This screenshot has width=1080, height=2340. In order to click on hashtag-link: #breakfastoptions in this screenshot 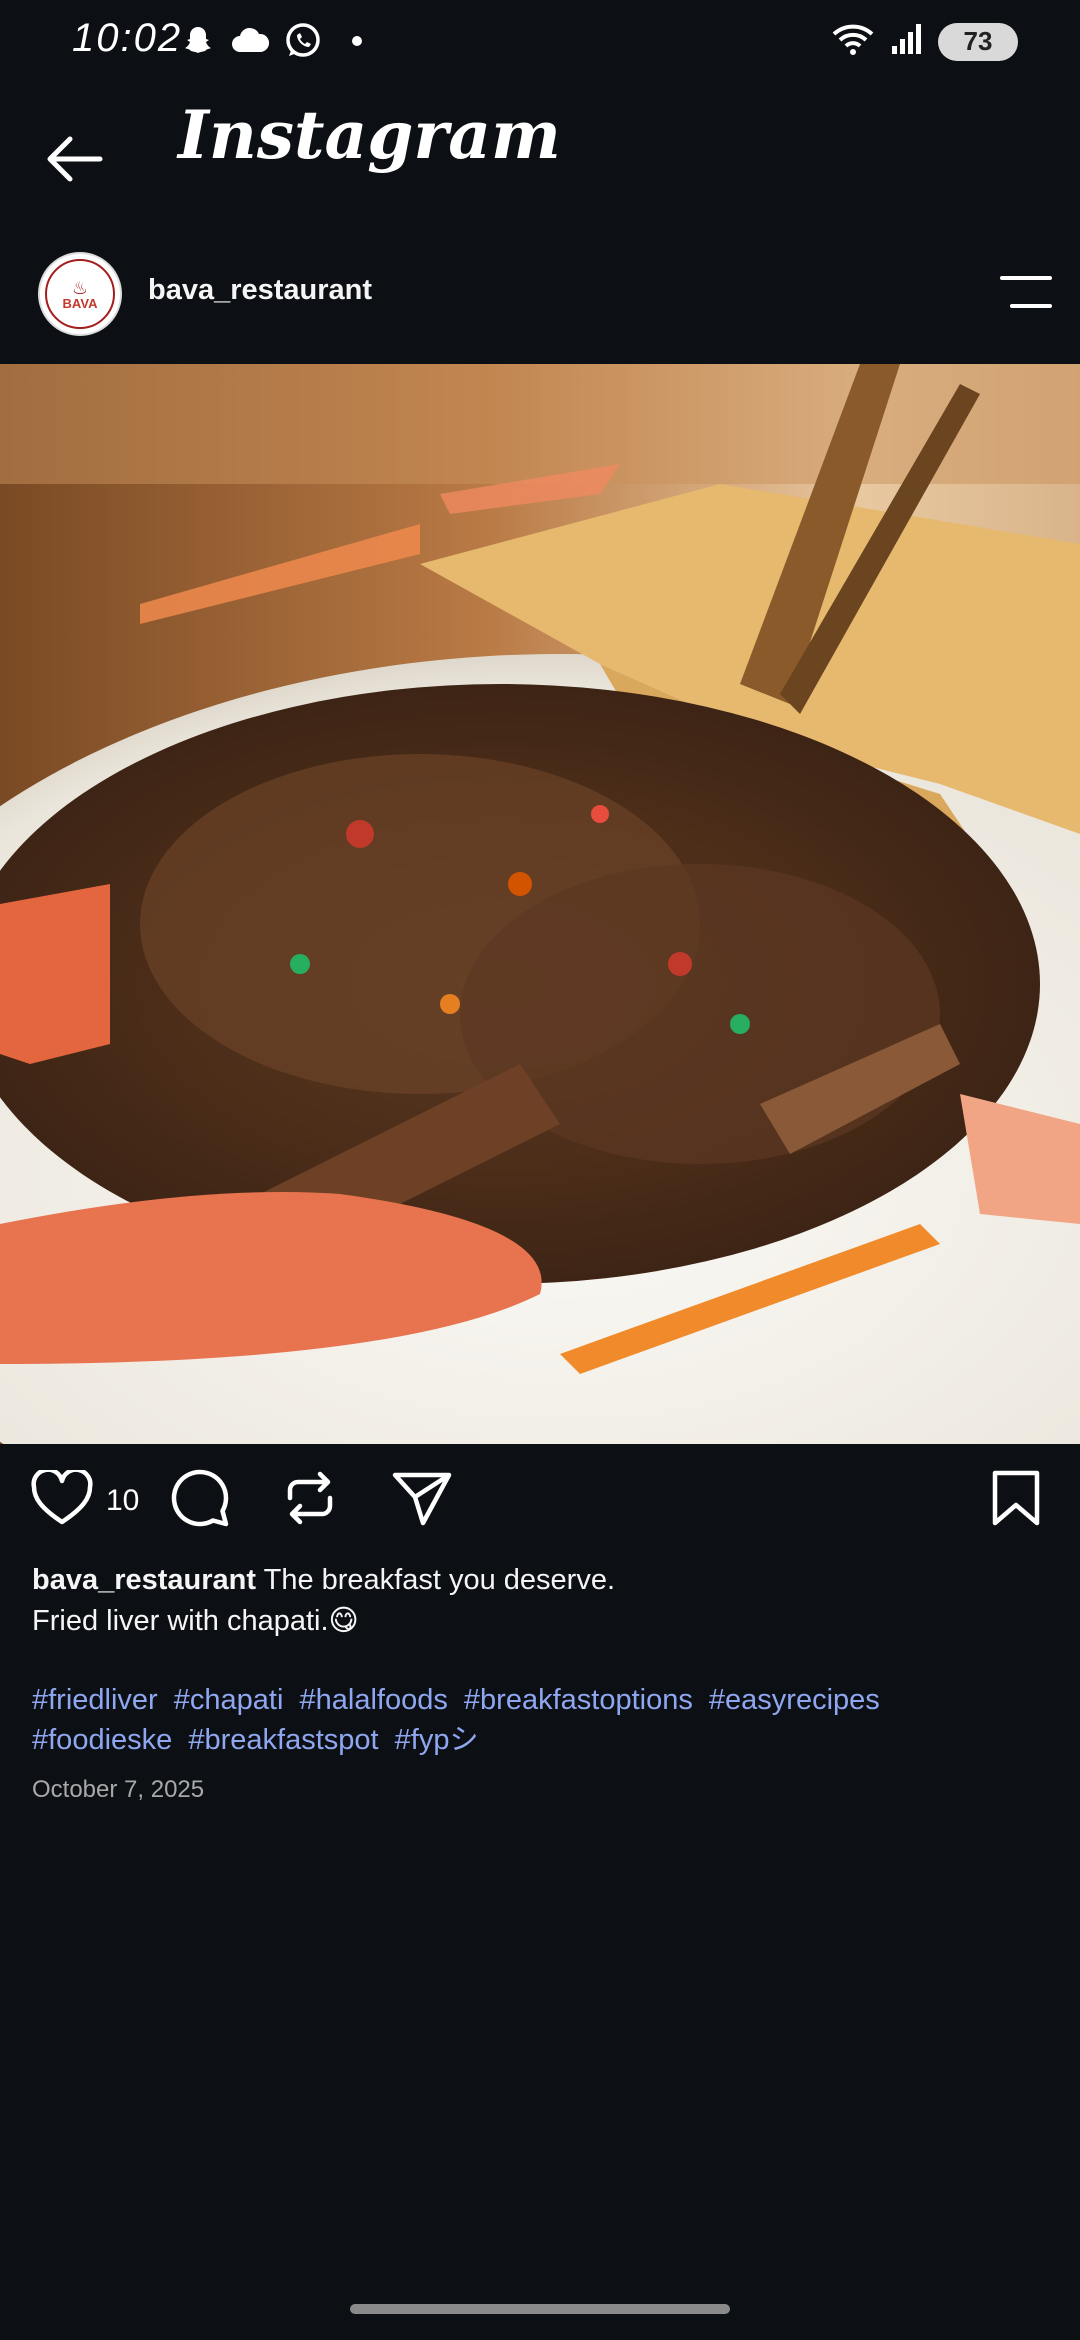, I will do `click(578, 1700)`.